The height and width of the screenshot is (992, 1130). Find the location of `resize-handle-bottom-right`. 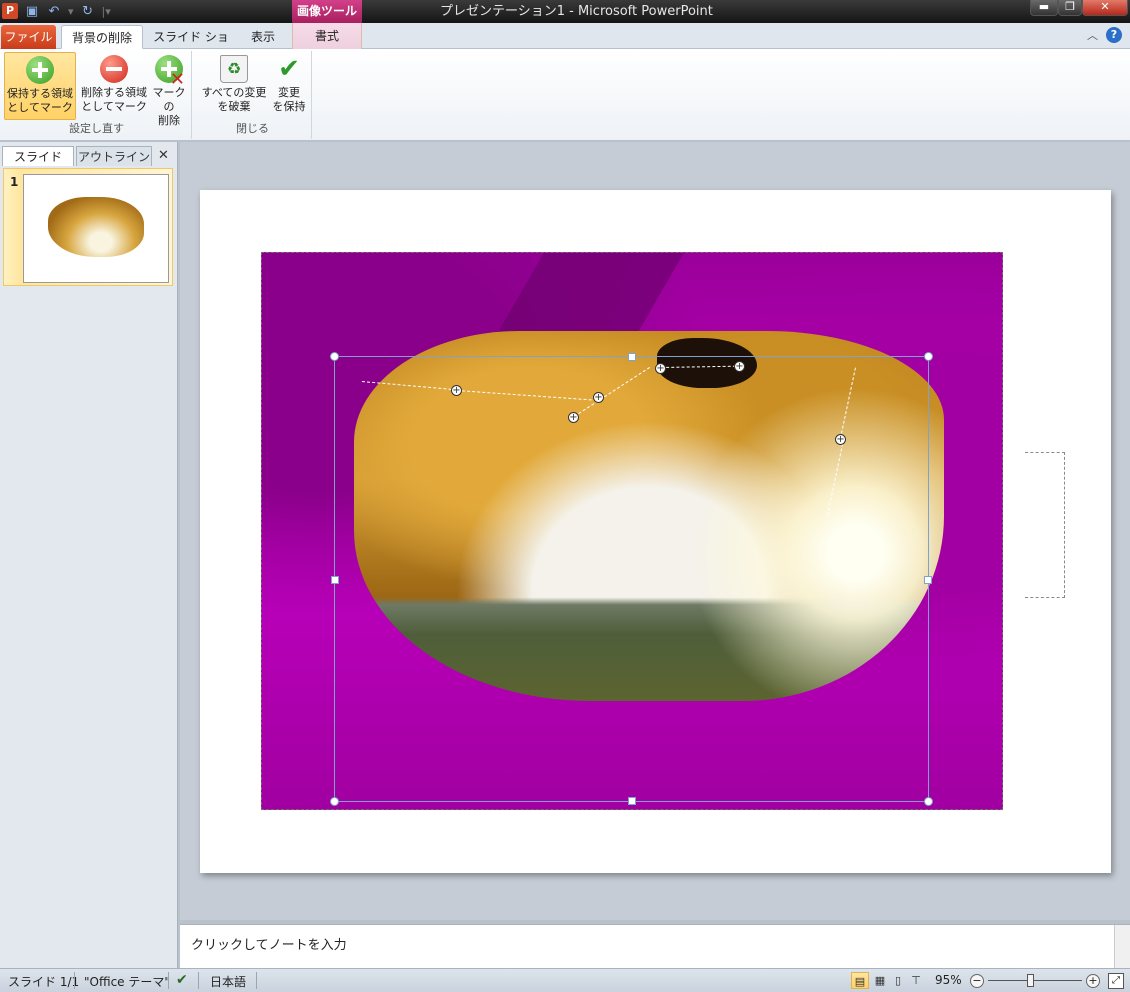

resize-handle-bottom-right is located at coordinates (928, 801).